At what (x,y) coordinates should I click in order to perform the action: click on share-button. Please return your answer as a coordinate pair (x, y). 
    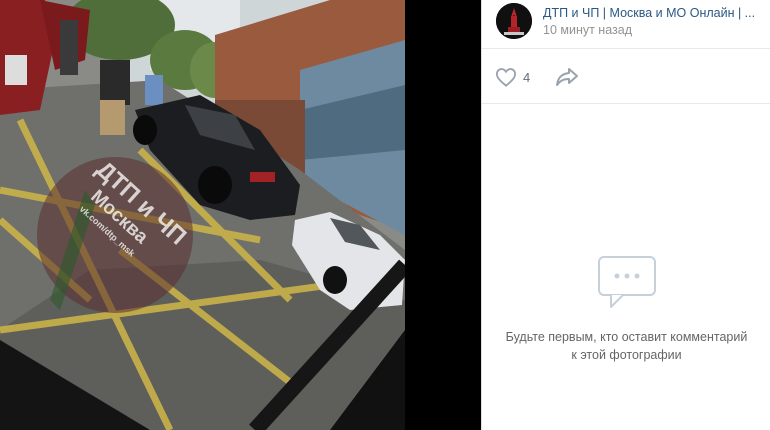
    Looking at the image, I should click on (567, 79).